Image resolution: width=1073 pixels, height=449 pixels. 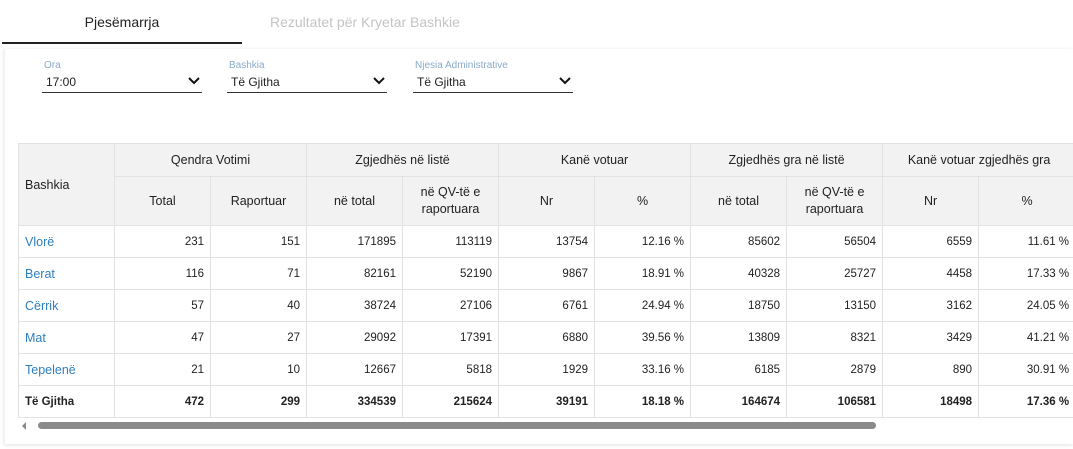 What do you see at coordinates (457, 425) in the screenshot?
I see `scrollbar-thumb` at bounding box center [457, 425].